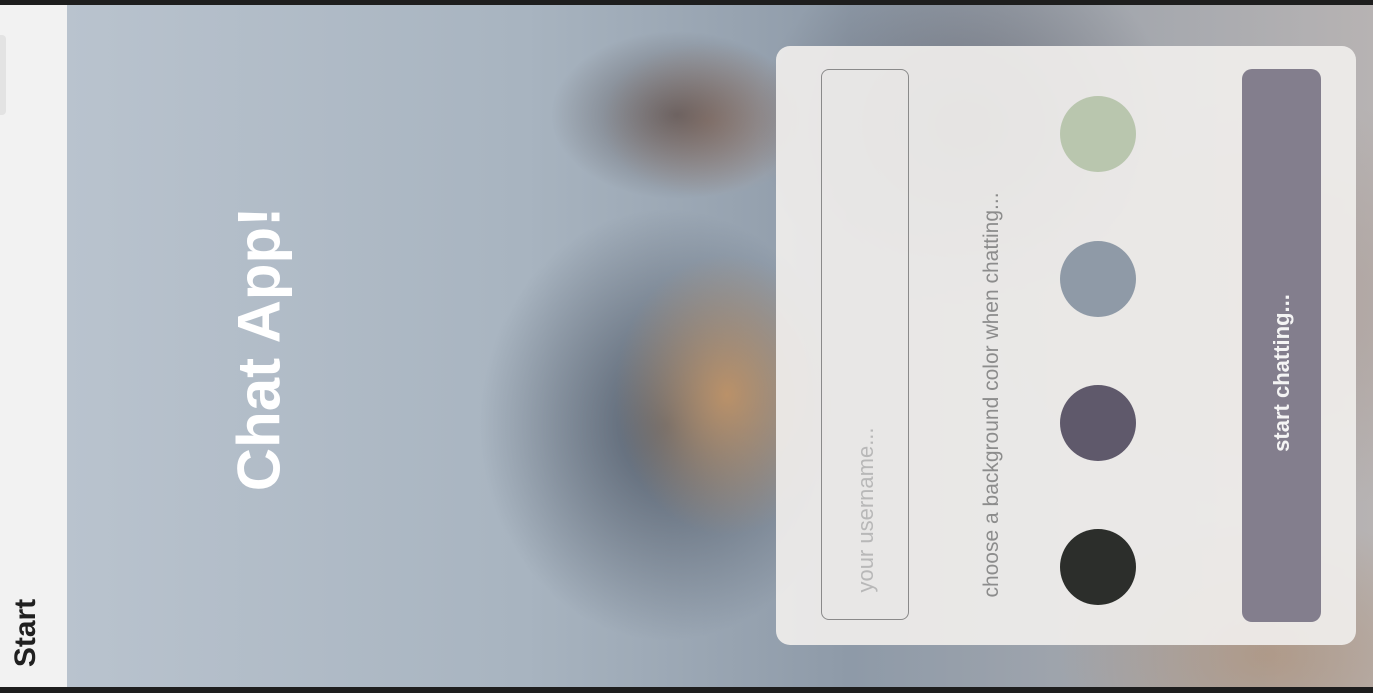 Image resolution: width=1373 pixels, height=693 pixels. What do you see at coordinates (1098, 567) in the screenshot?
I see `color-option-black` at bounding box center [1098, 567].